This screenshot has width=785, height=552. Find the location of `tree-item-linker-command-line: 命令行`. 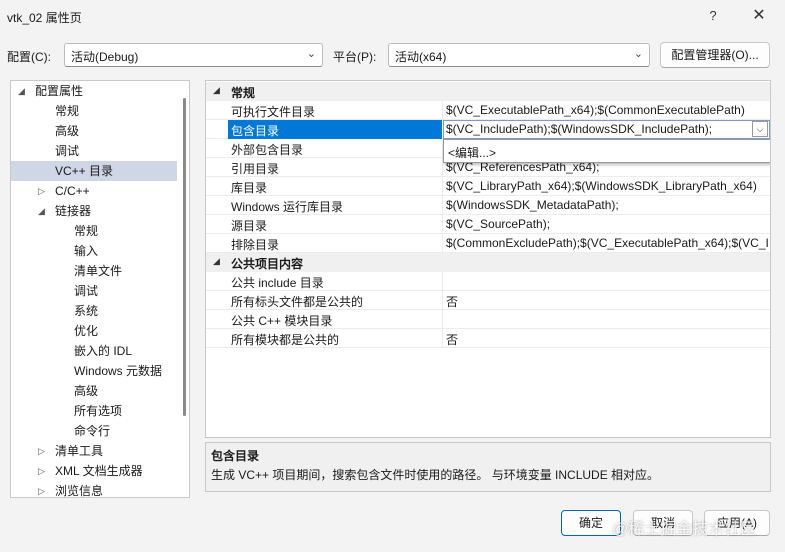

tree-item-linker-command-line: 命令行 is located at coordinates (100, 431).